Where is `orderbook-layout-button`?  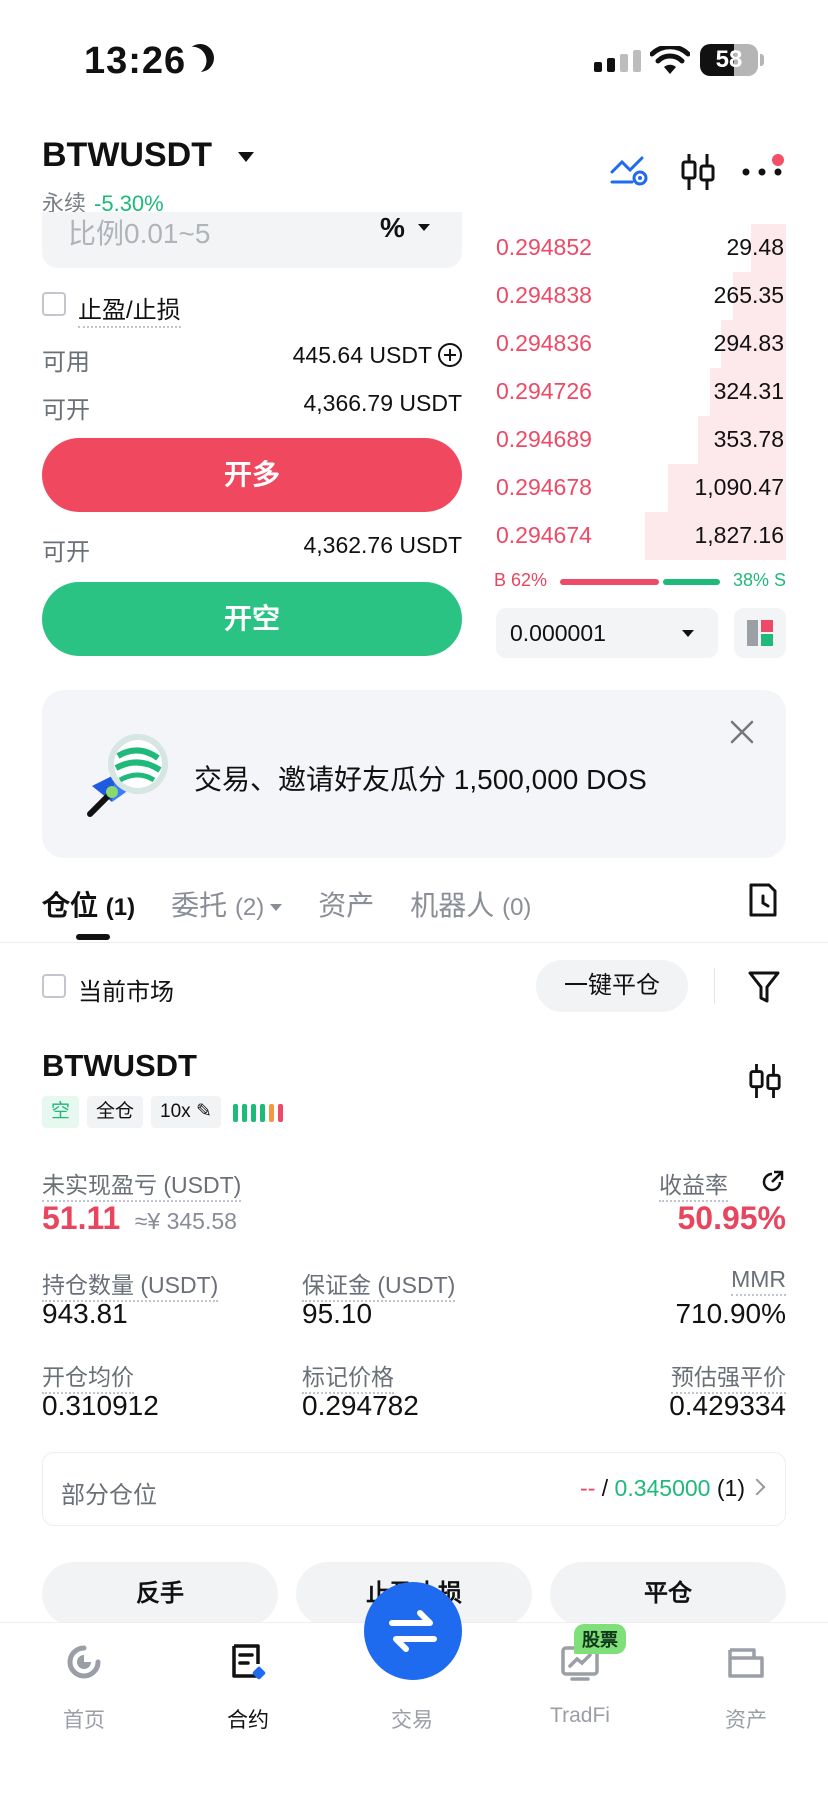 orderbook-layout-button is located at coordinates (760, 633).